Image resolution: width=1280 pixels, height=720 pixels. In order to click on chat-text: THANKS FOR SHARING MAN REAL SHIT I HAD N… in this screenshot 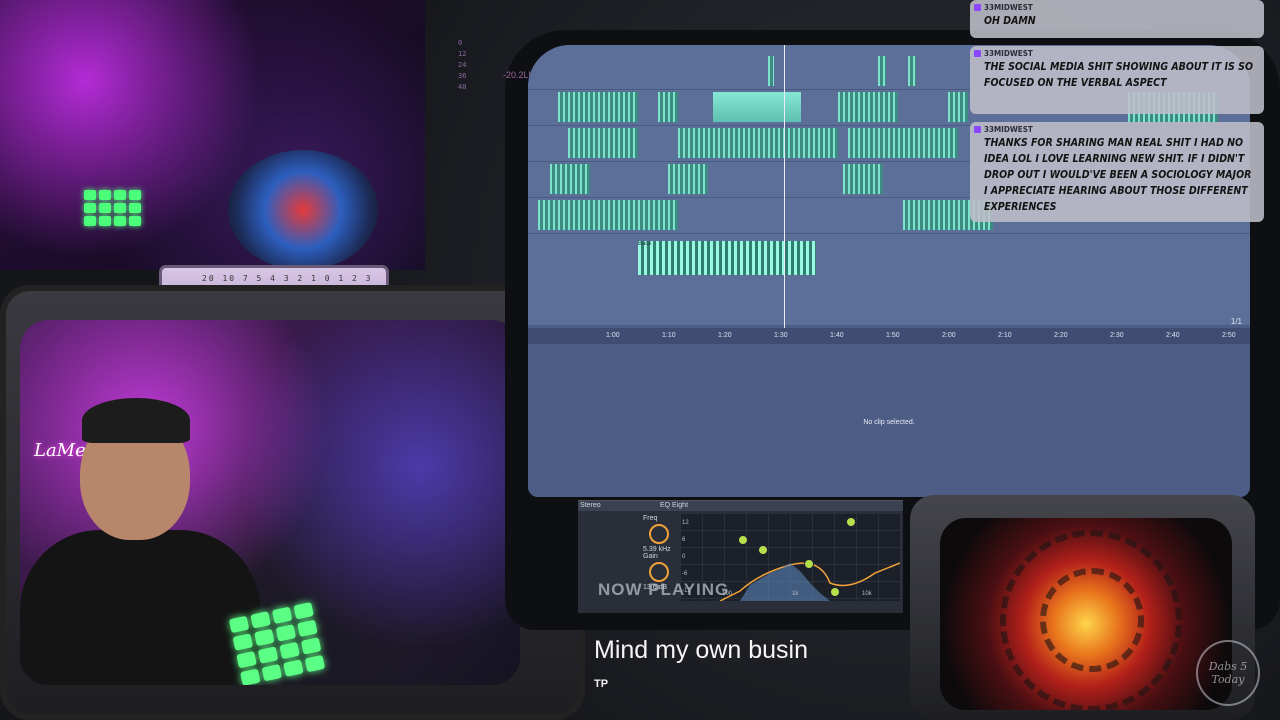, I will do `click(1118, 175)`.